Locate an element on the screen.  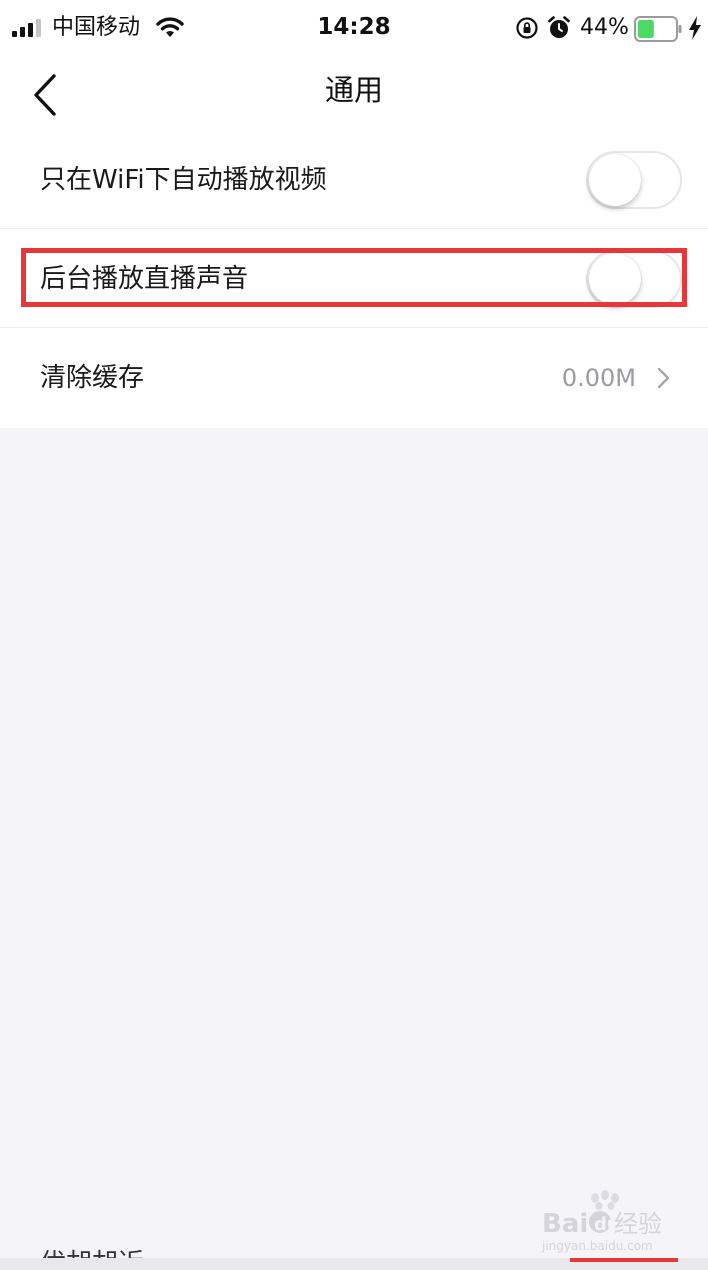
svg-text: Bai is located at coordinates (565, 1224).